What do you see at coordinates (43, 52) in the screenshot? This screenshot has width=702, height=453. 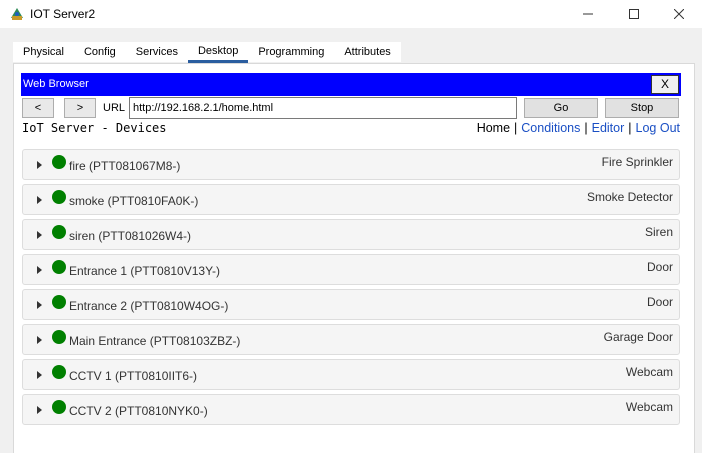 I see `tab-physical: Physical` at bounding box center [43, 52].